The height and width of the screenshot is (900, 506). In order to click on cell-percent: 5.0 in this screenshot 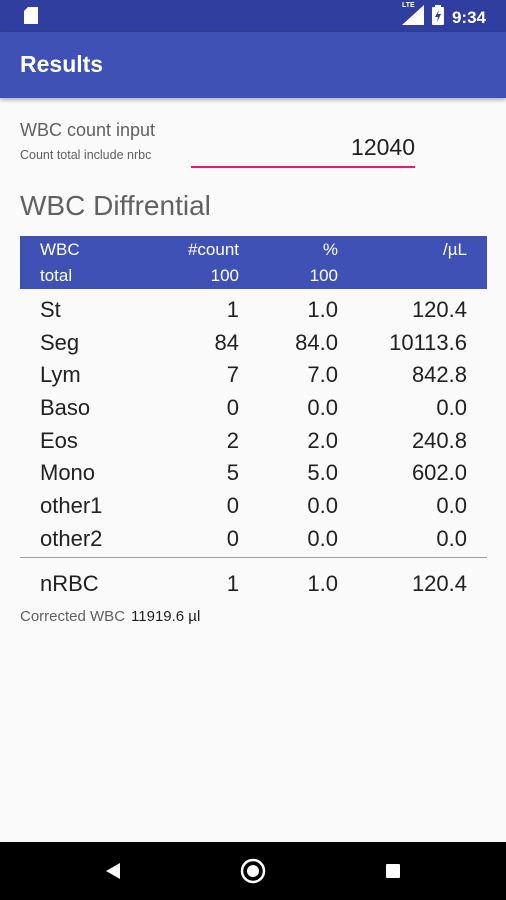, I will do `click(322, 473)`.